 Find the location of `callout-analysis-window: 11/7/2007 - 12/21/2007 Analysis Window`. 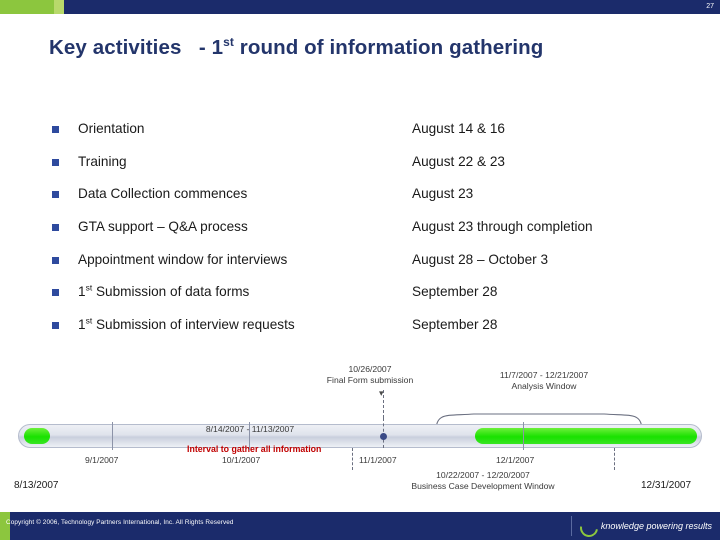

callout-analysis-window: 11/7/2007 - 12/21/2007 Analysis Window is located at coordinates (544, 381).